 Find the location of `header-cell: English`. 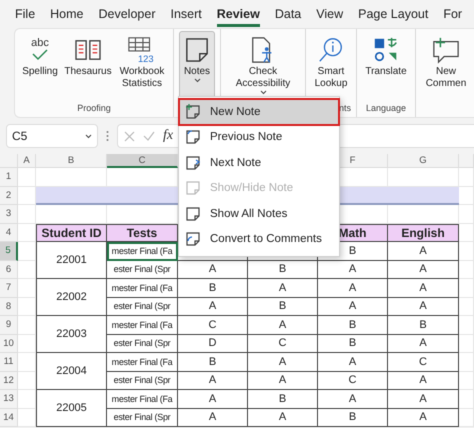

header-cell: English is located at coordinates (423, 233).